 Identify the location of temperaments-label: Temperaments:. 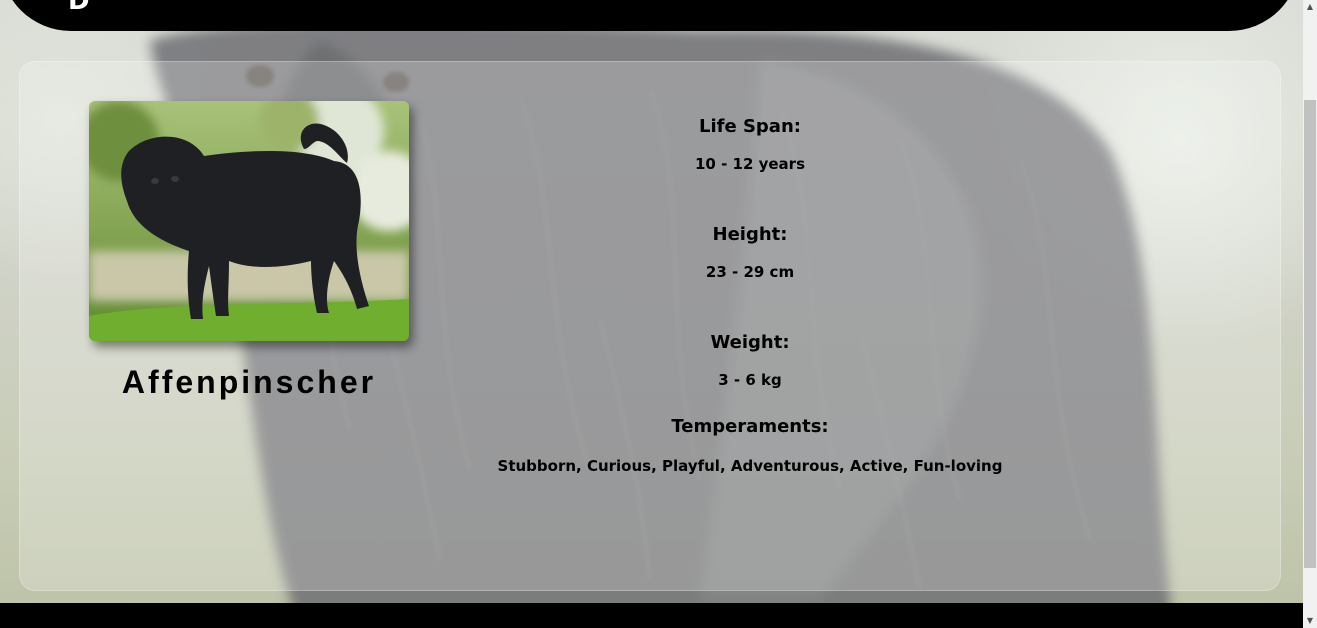
(750, 426).